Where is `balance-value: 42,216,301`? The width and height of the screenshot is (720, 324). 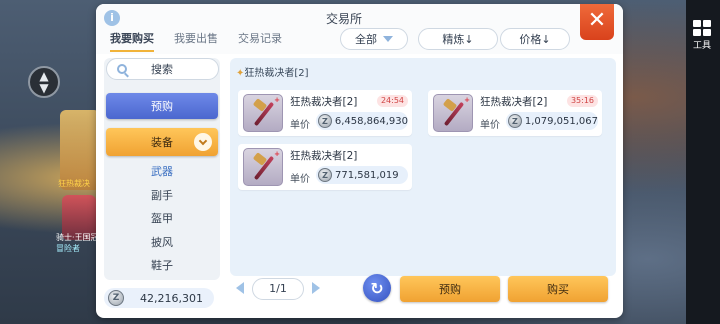
balance-value: 42,216,301 is located at coordinates (171, 298).